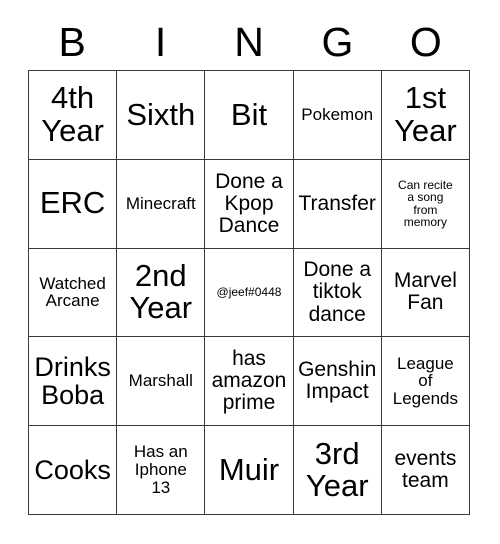 The width and height of the screenshot is (500, 544). I want to click on bingo-cell-label: Marvel Fan, so click(425, 292).